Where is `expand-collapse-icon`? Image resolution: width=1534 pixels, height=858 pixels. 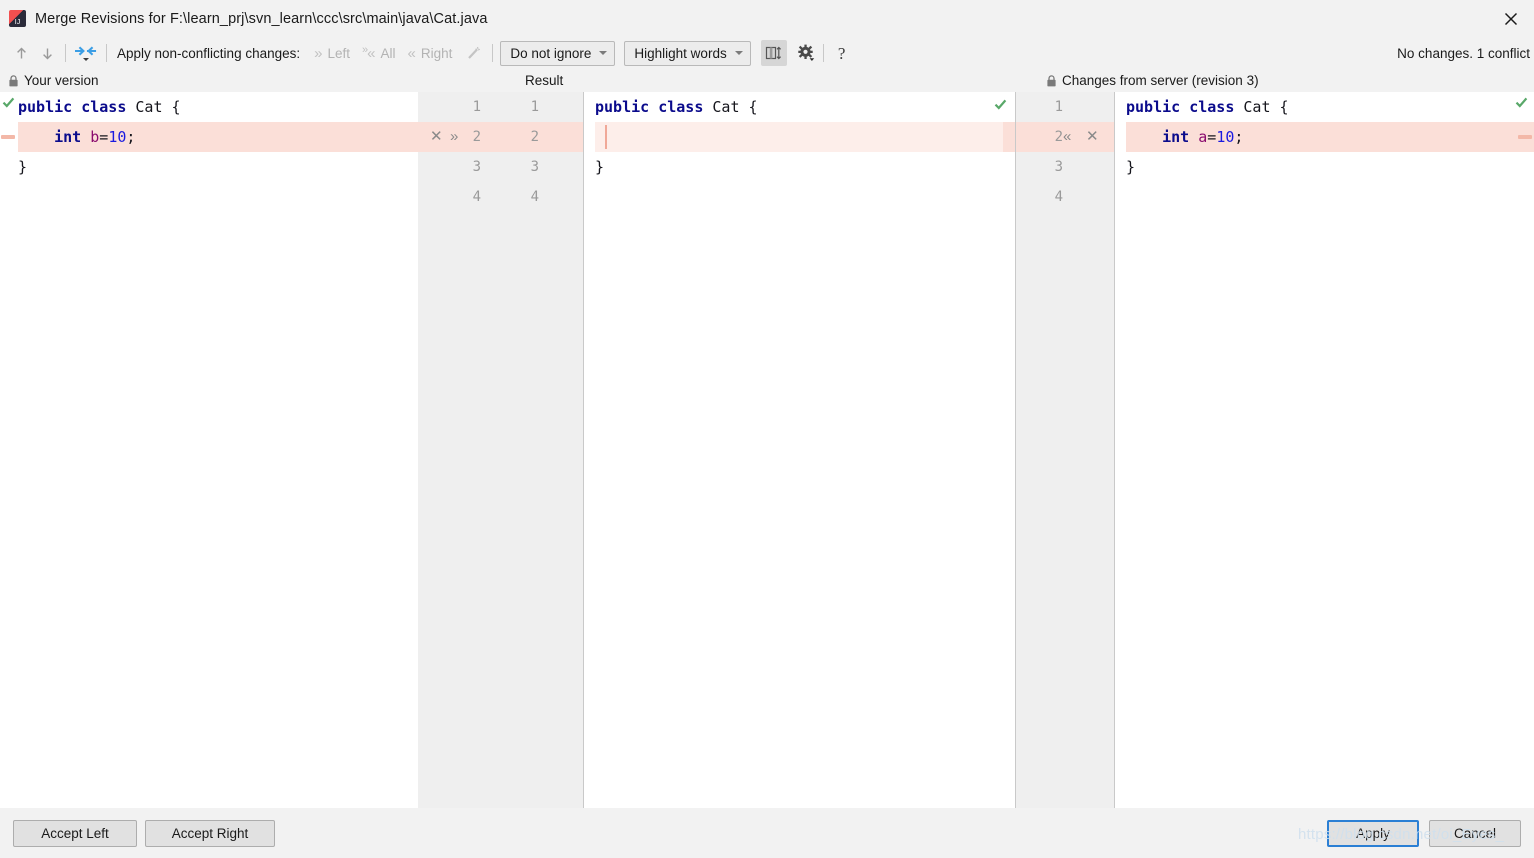 expand-collapse-icon is located at coordinates (774, 53).